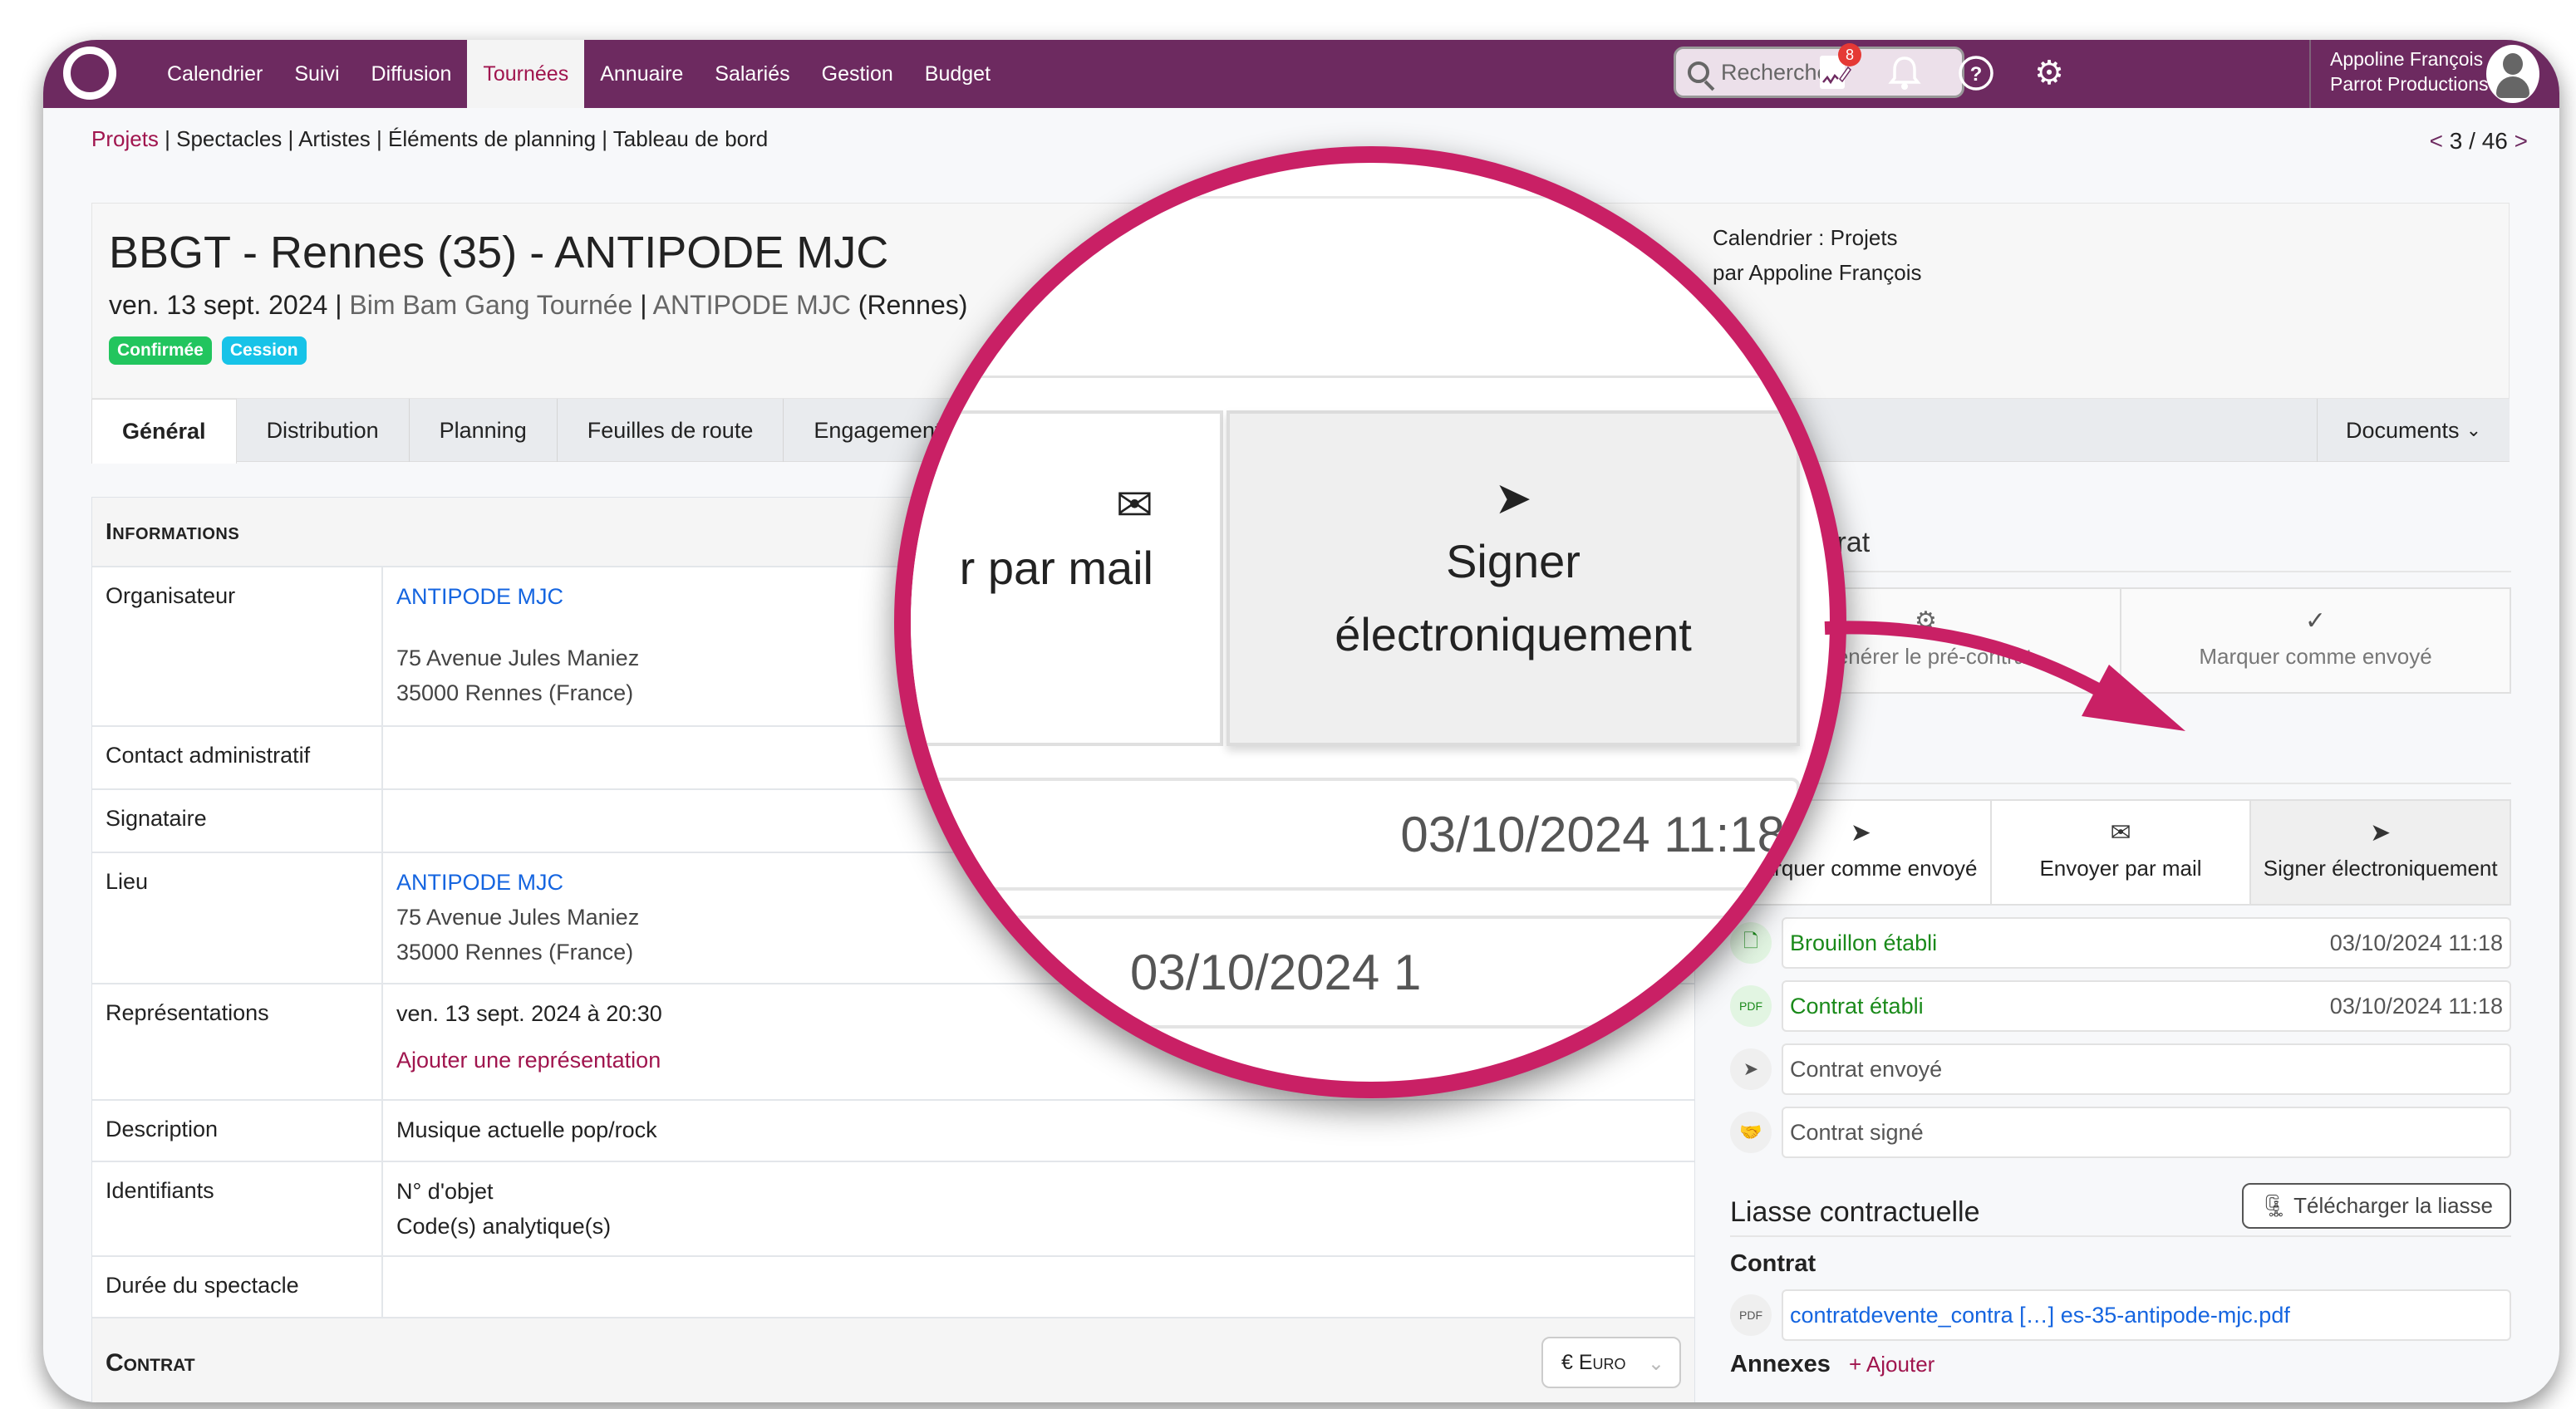  I want to click on timeline-item: 🗋 Brouillon établi 03/10/2024 11:18, so click(2120, 943).